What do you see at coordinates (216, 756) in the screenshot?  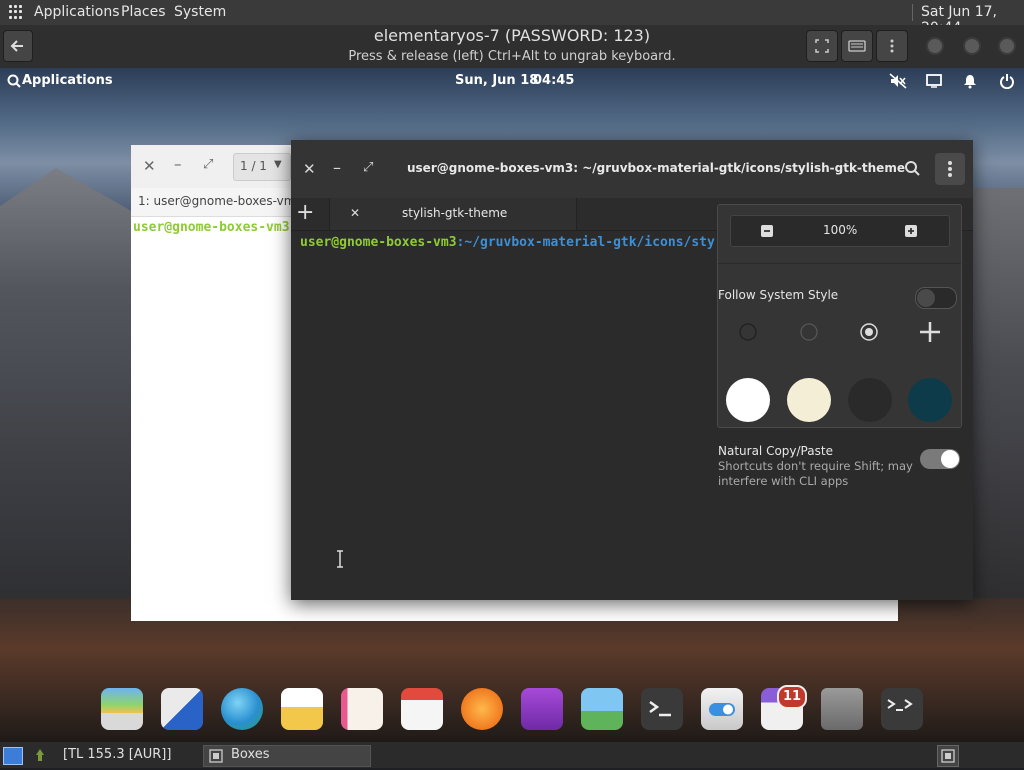 I see `boxes-app-icon` at bounding box center [216, 756].